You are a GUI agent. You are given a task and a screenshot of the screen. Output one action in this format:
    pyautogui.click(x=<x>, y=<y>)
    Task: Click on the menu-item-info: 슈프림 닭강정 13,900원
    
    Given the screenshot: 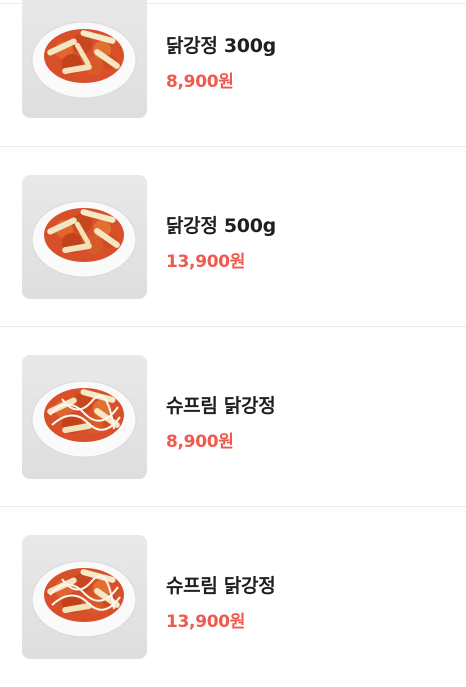 What is the action you would take?
    pyautogui.click(x=221, y=601)
    